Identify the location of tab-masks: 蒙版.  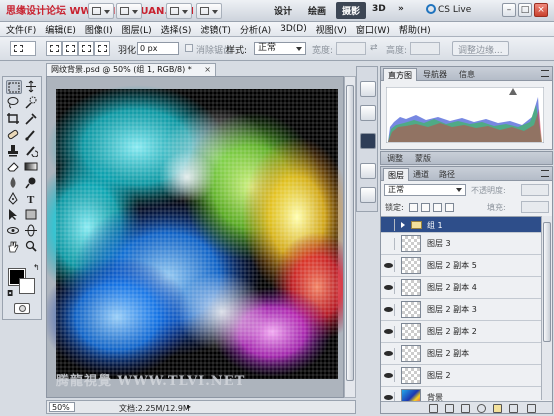
(423, 158).